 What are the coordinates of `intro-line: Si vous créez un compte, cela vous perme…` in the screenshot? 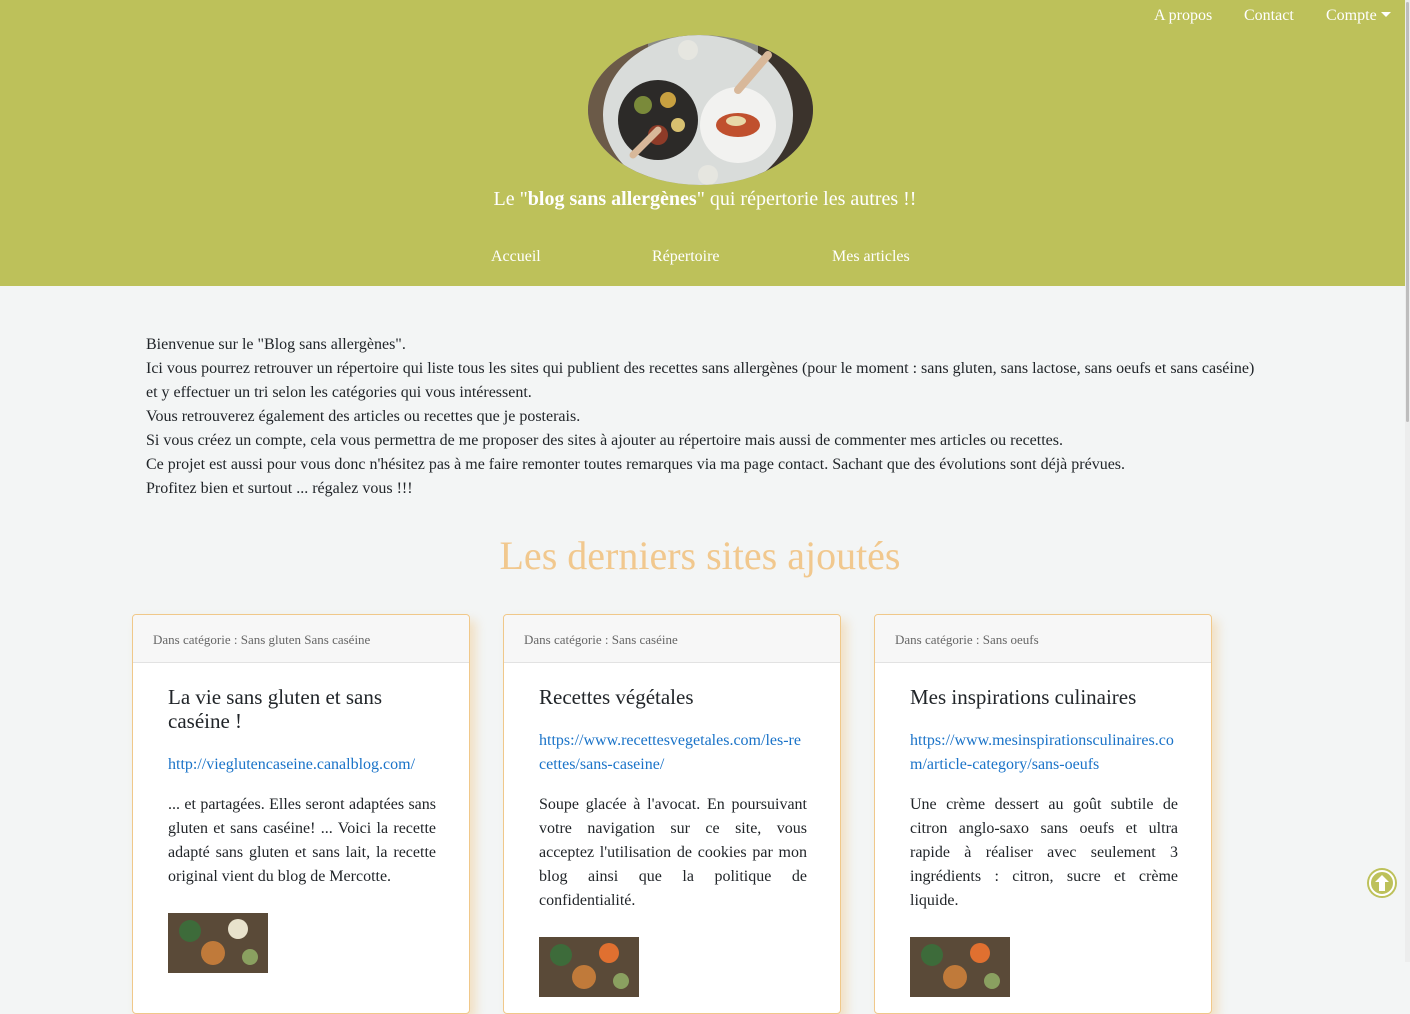 It's located at (604, 440).